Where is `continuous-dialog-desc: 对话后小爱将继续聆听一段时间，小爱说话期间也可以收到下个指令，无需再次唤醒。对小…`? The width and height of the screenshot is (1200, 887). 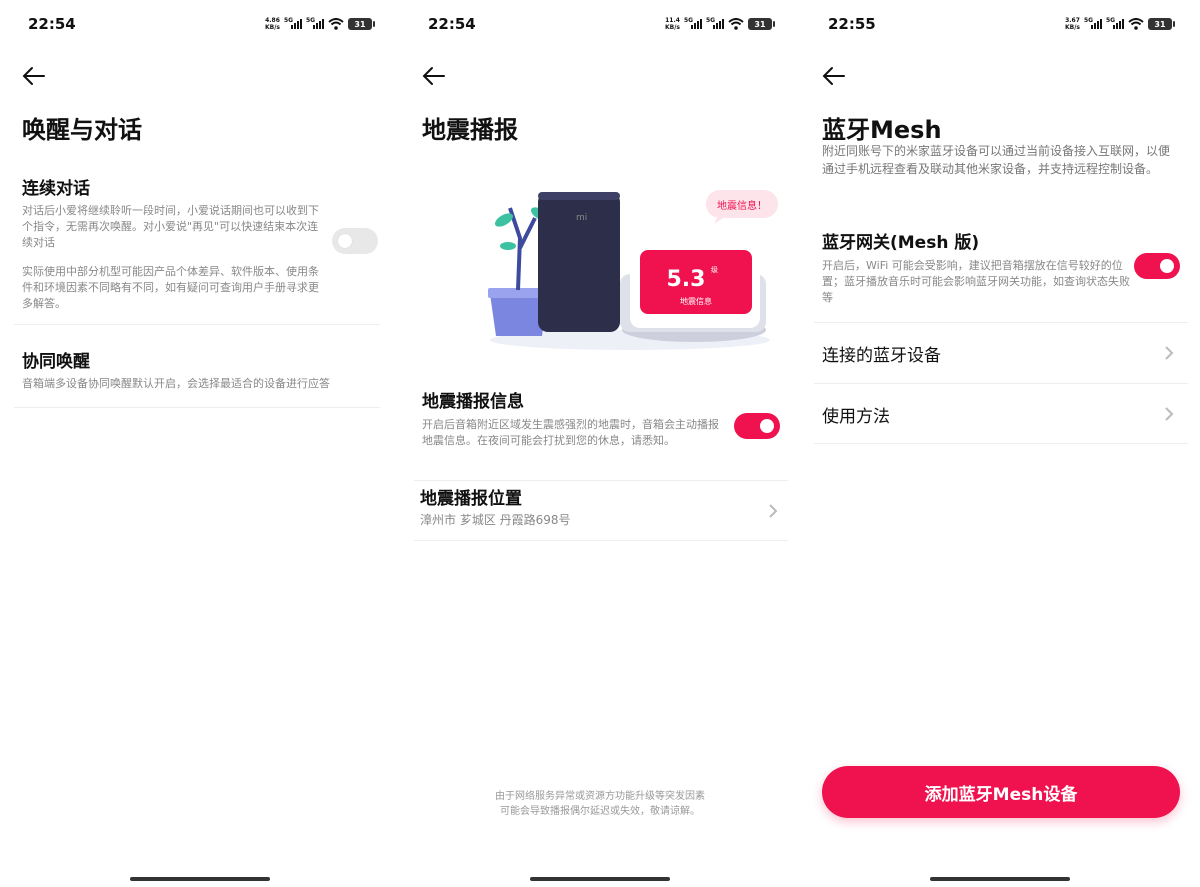
continuous-dialog-desc: 对话后小爱将继续聆听一段时间，小爱说话期间也可以收到下个指令，无需再次唤醒。对小… is located at coordinates (170, 226).